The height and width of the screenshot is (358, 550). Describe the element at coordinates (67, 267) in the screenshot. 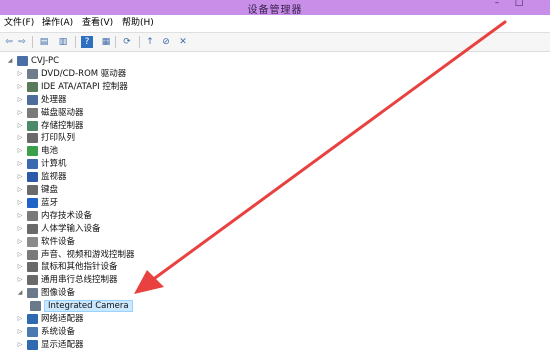

I see `tree-category-item: ▷ 鼠标和其他指针设备` at that location.